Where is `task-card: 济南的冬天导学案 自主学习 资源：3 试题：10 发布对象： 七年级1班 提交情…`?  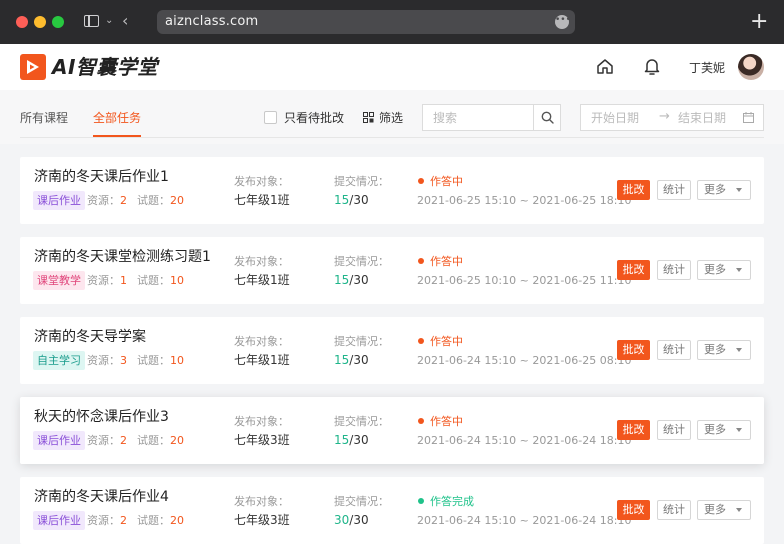 task-card: 济南的冬天导学案 自主学习 资源：3 试题：10 发布对象： 七年级1班 提交情… is located at coordinates (392, 350).